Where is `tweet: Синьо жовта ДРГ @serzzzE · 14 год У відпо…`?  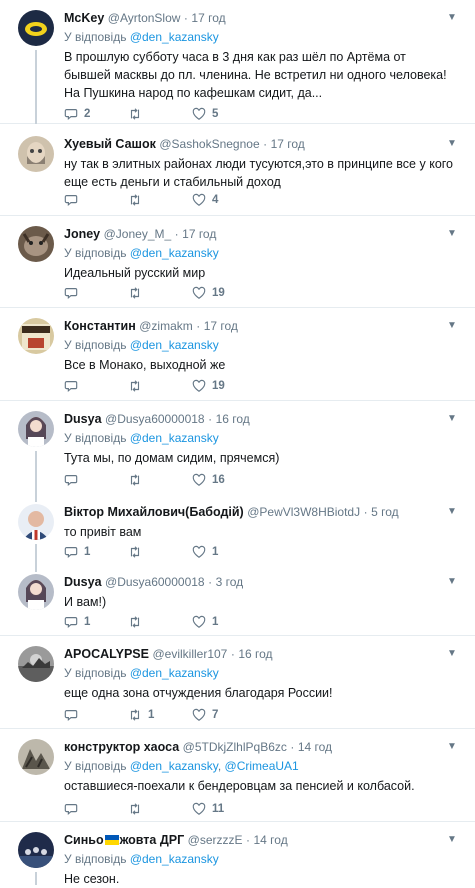
tweet: Синьо жовта ДРГ @serzzzE · 14 год У відпо… is located at coordinates (237, 854).